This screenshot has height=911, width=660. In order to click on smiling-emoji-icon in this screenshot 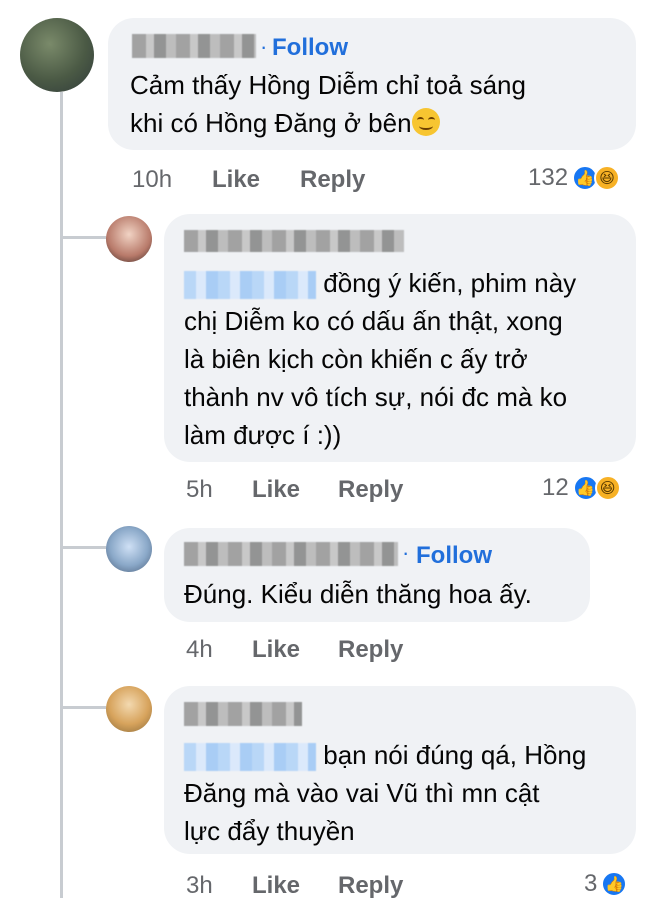, I will do `click(425, 122)`.